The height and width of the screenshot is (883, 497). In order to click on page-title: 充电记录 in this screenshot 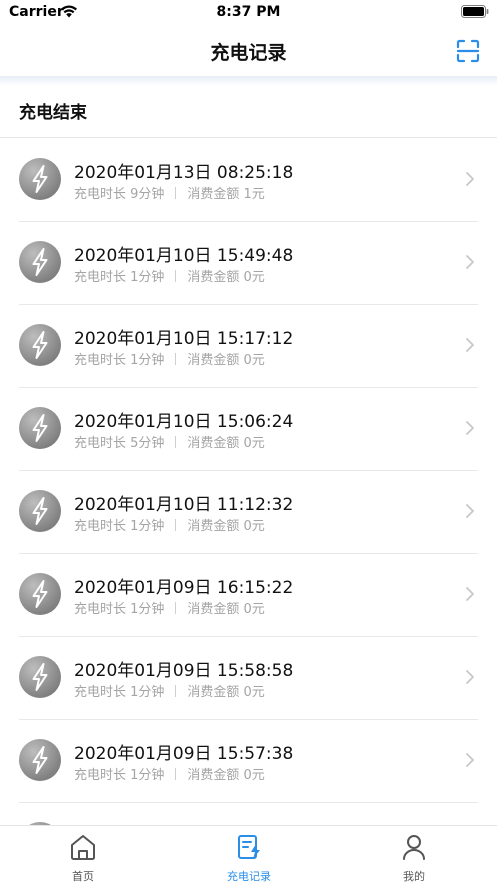, I will do `click(248, 53)`.